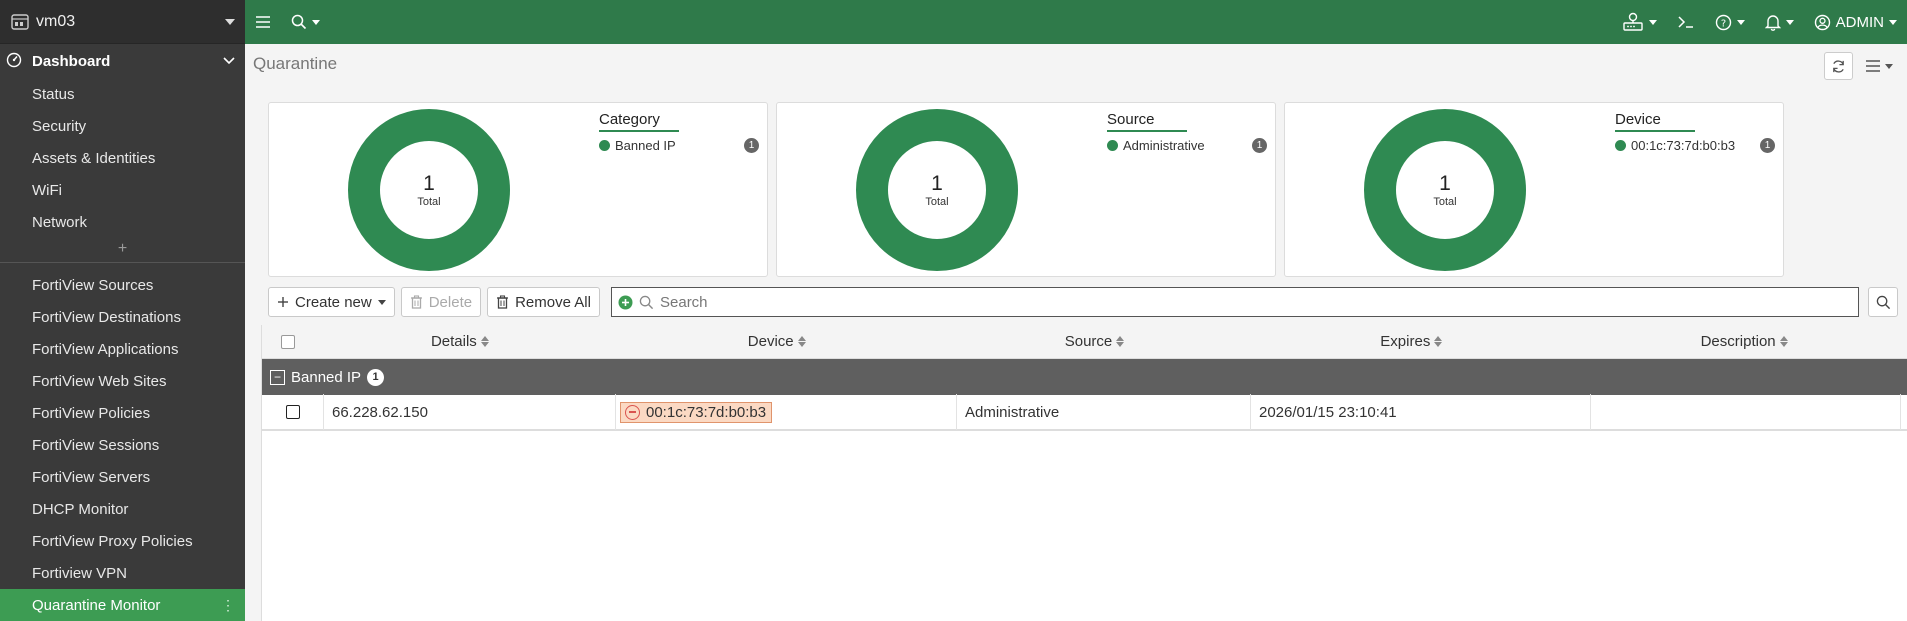  What do you see at coordinates (122, 445) in the screenshot?
I see `sidebar-item-fortiview-sessions: FortiView Sessions` at bounding box center [122, 445].